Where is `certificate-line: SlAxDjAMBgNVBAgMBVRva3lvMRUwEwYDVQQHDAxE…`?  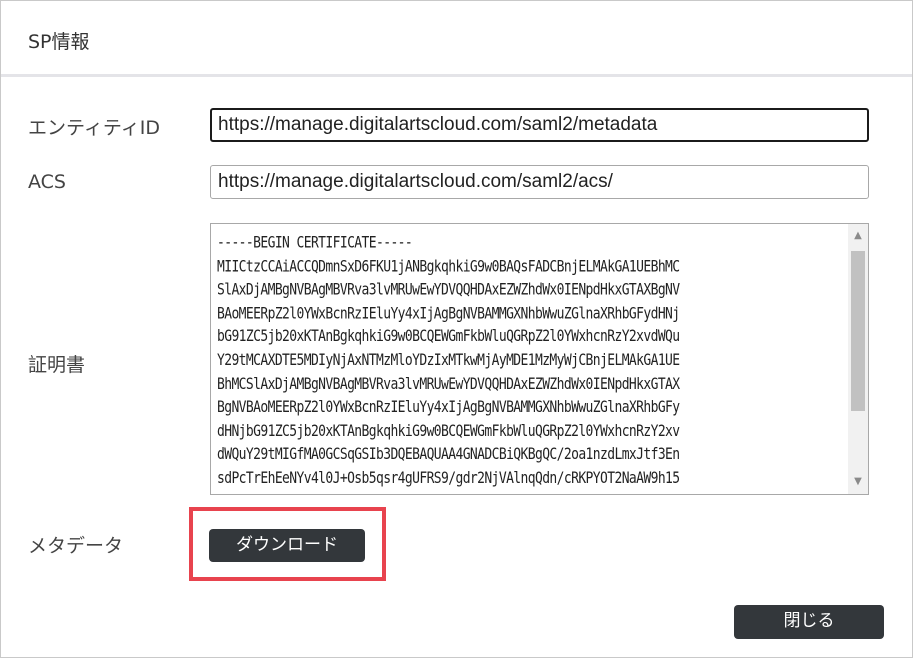
certificate-line: SlAxDjAMBgNVBAgMBVRva3lvMRUwEwYDVQQHDAxE… is located at coordinates (448, 290).